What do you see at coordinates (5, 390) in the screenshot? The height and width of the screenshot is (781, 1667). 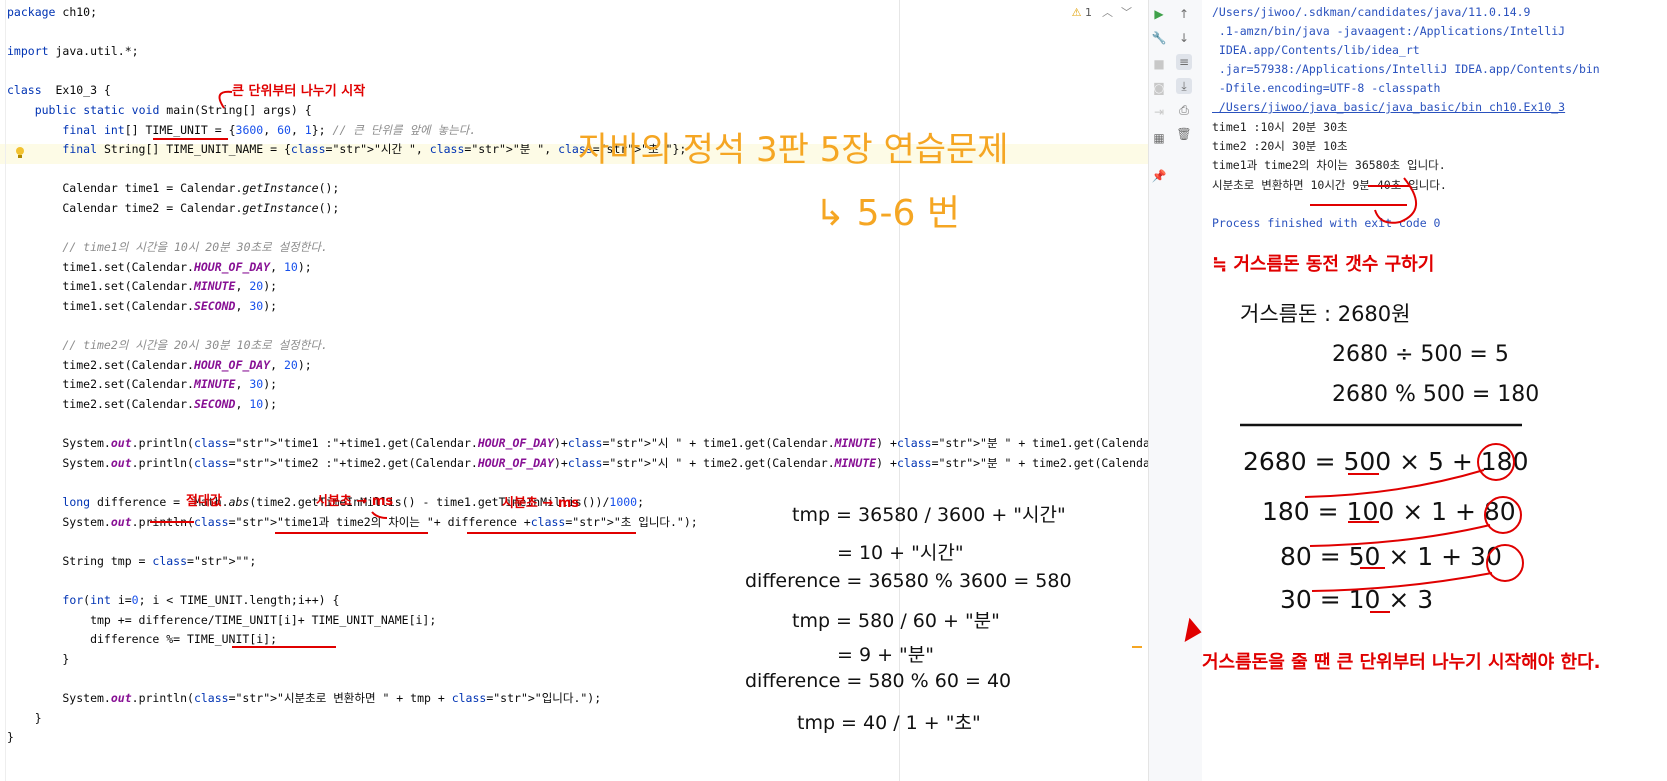 I see `gutter-divider` at bounding box center [5, 390].